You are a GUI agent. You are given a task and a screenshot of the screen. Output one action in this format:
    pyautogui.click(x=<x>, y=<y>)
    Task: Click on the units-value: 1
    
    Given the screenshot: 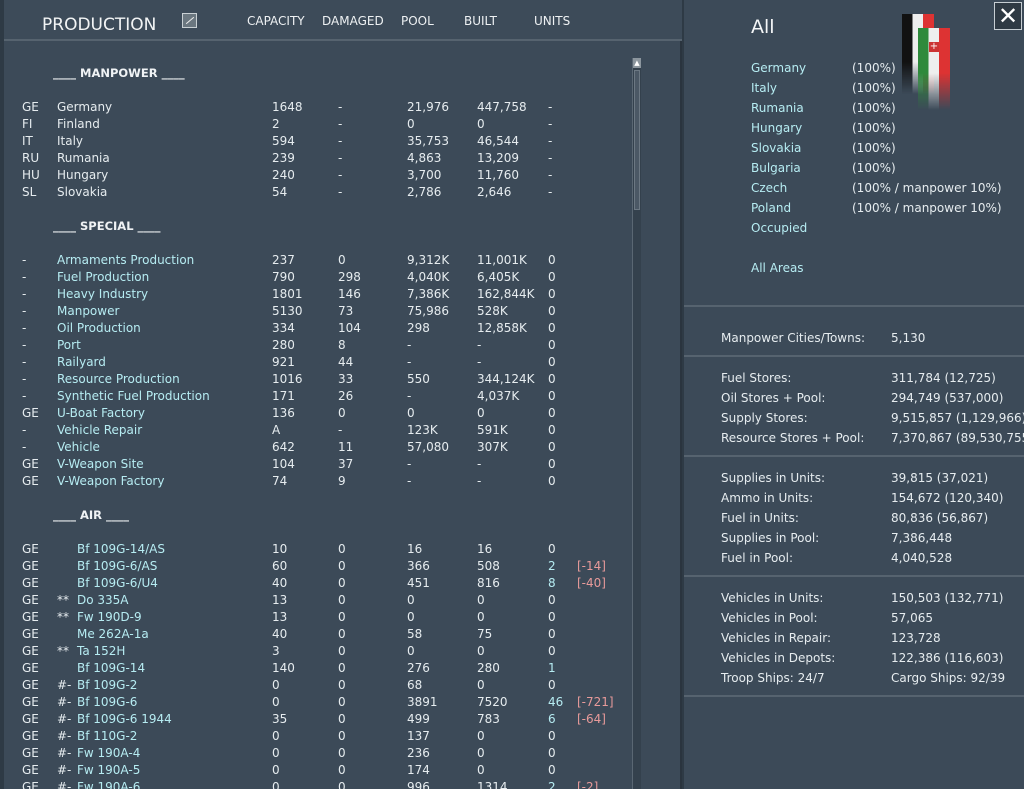 What is the action you would take?
    pyautogui.click(x=552, y=668)
    